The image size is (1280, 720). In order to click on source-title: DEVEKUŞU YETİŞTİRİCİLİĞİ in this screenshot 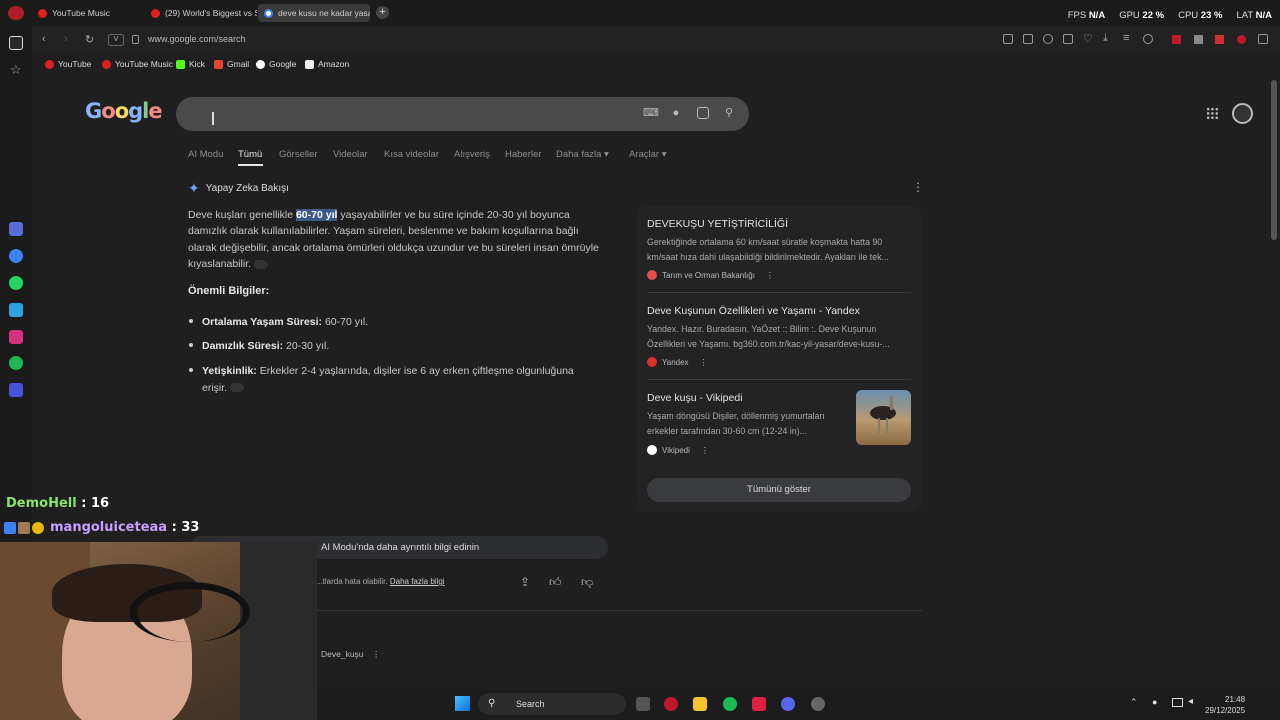, I will do `click(777, 224)`.